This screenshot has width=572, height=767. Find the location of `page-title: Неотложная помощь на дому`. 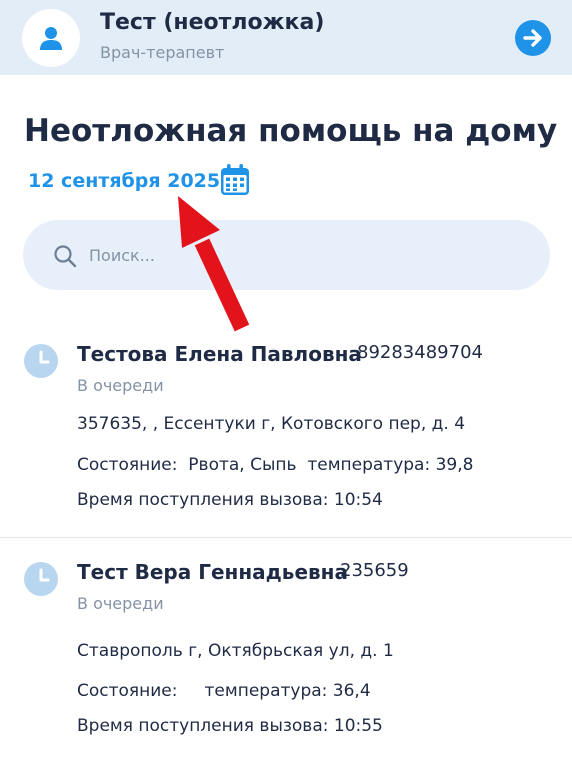

page-title: Неотложная помощь на дому is located at coordinates (291, 131).